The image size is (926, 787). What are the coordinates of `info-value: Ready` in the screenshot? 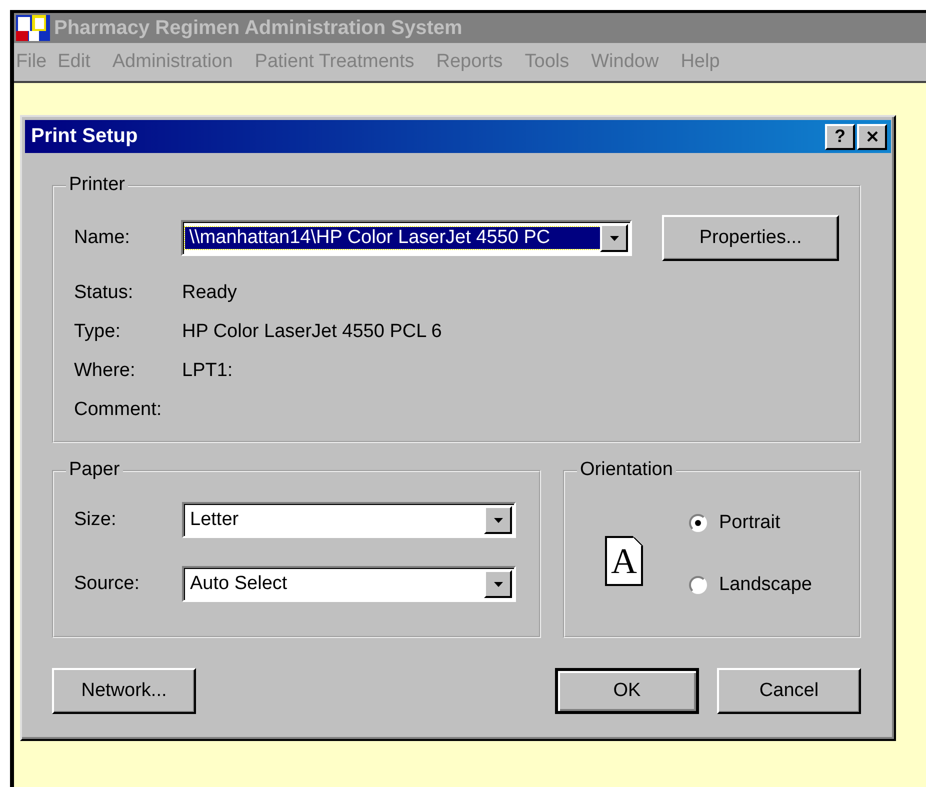 It's located at (209, 293).